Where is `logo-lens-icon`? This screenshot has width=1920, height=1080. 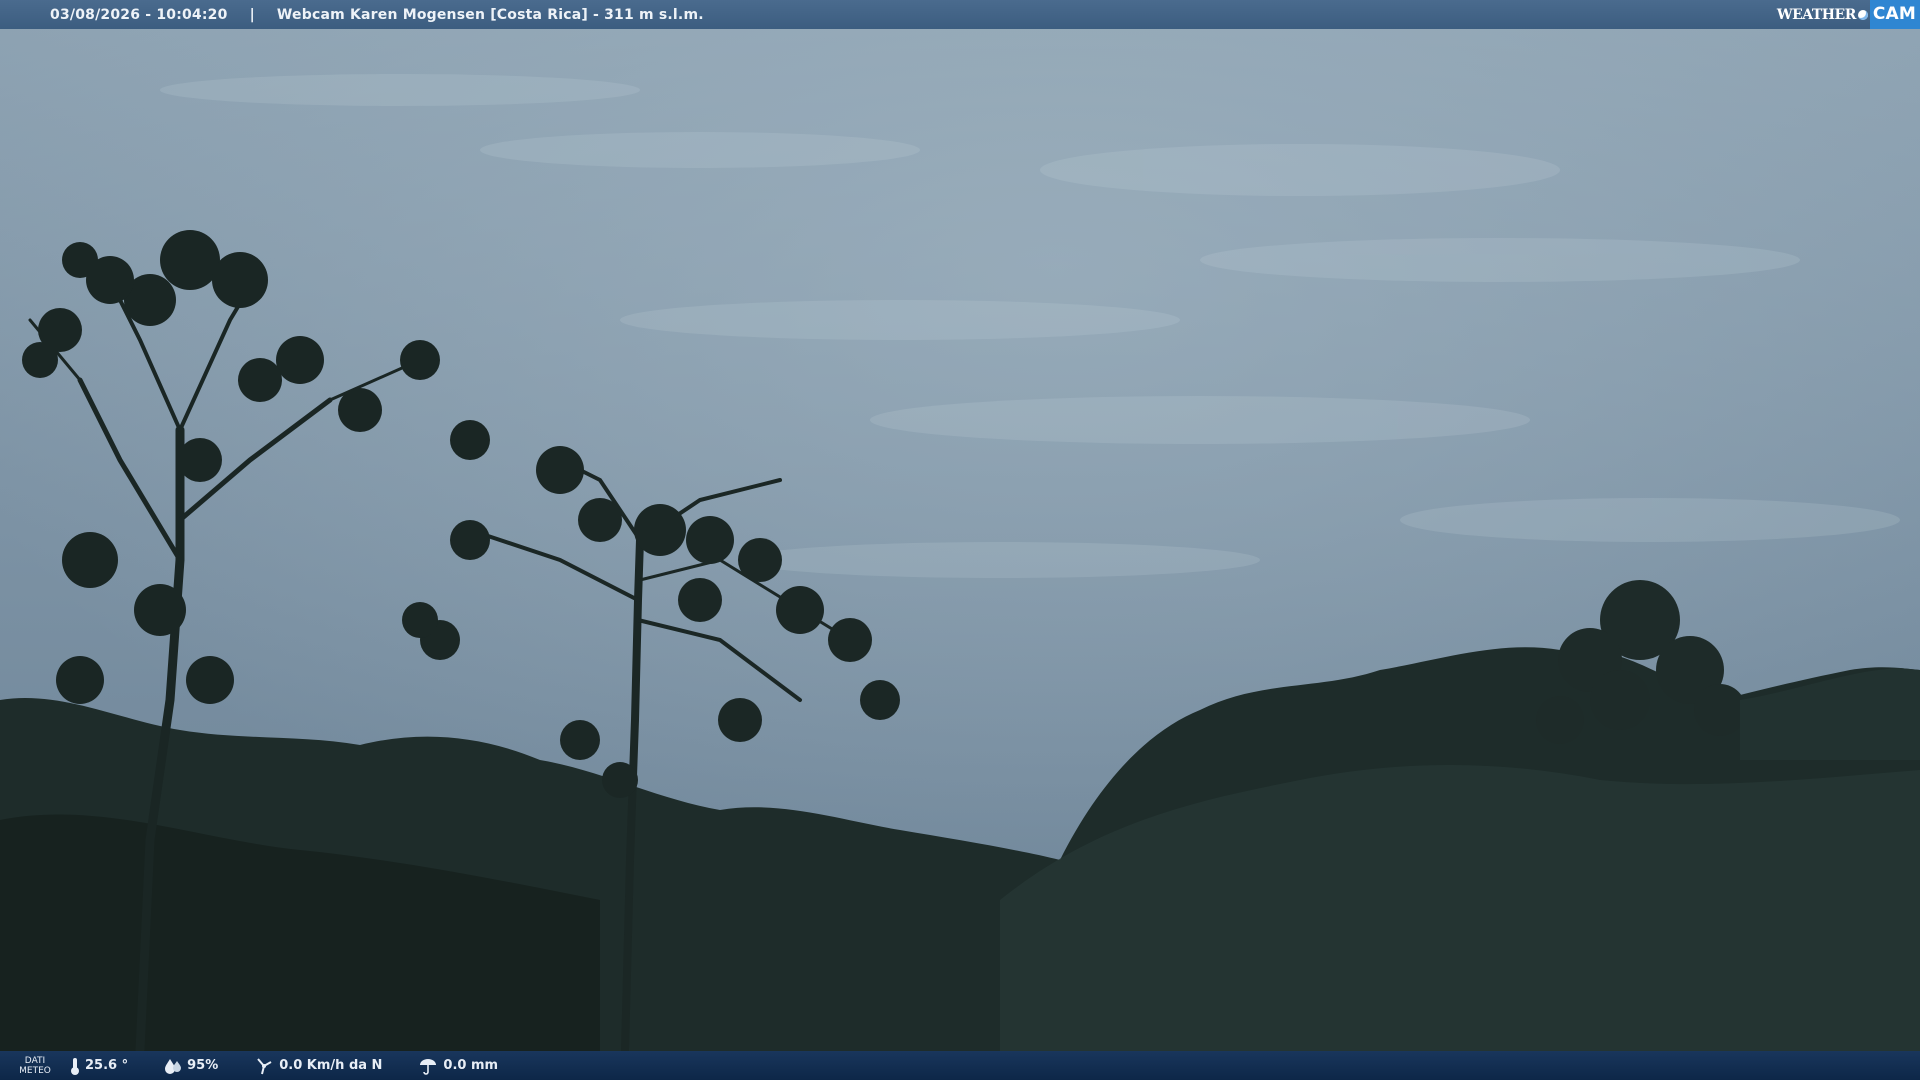 logo-lens-icon is located at coordinates (1862, 14).